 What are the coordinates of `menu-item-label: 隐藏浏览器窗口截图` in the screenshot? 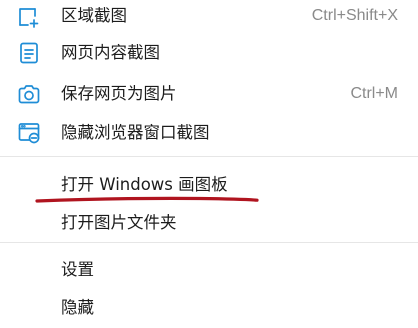 It's located at (135, 132).